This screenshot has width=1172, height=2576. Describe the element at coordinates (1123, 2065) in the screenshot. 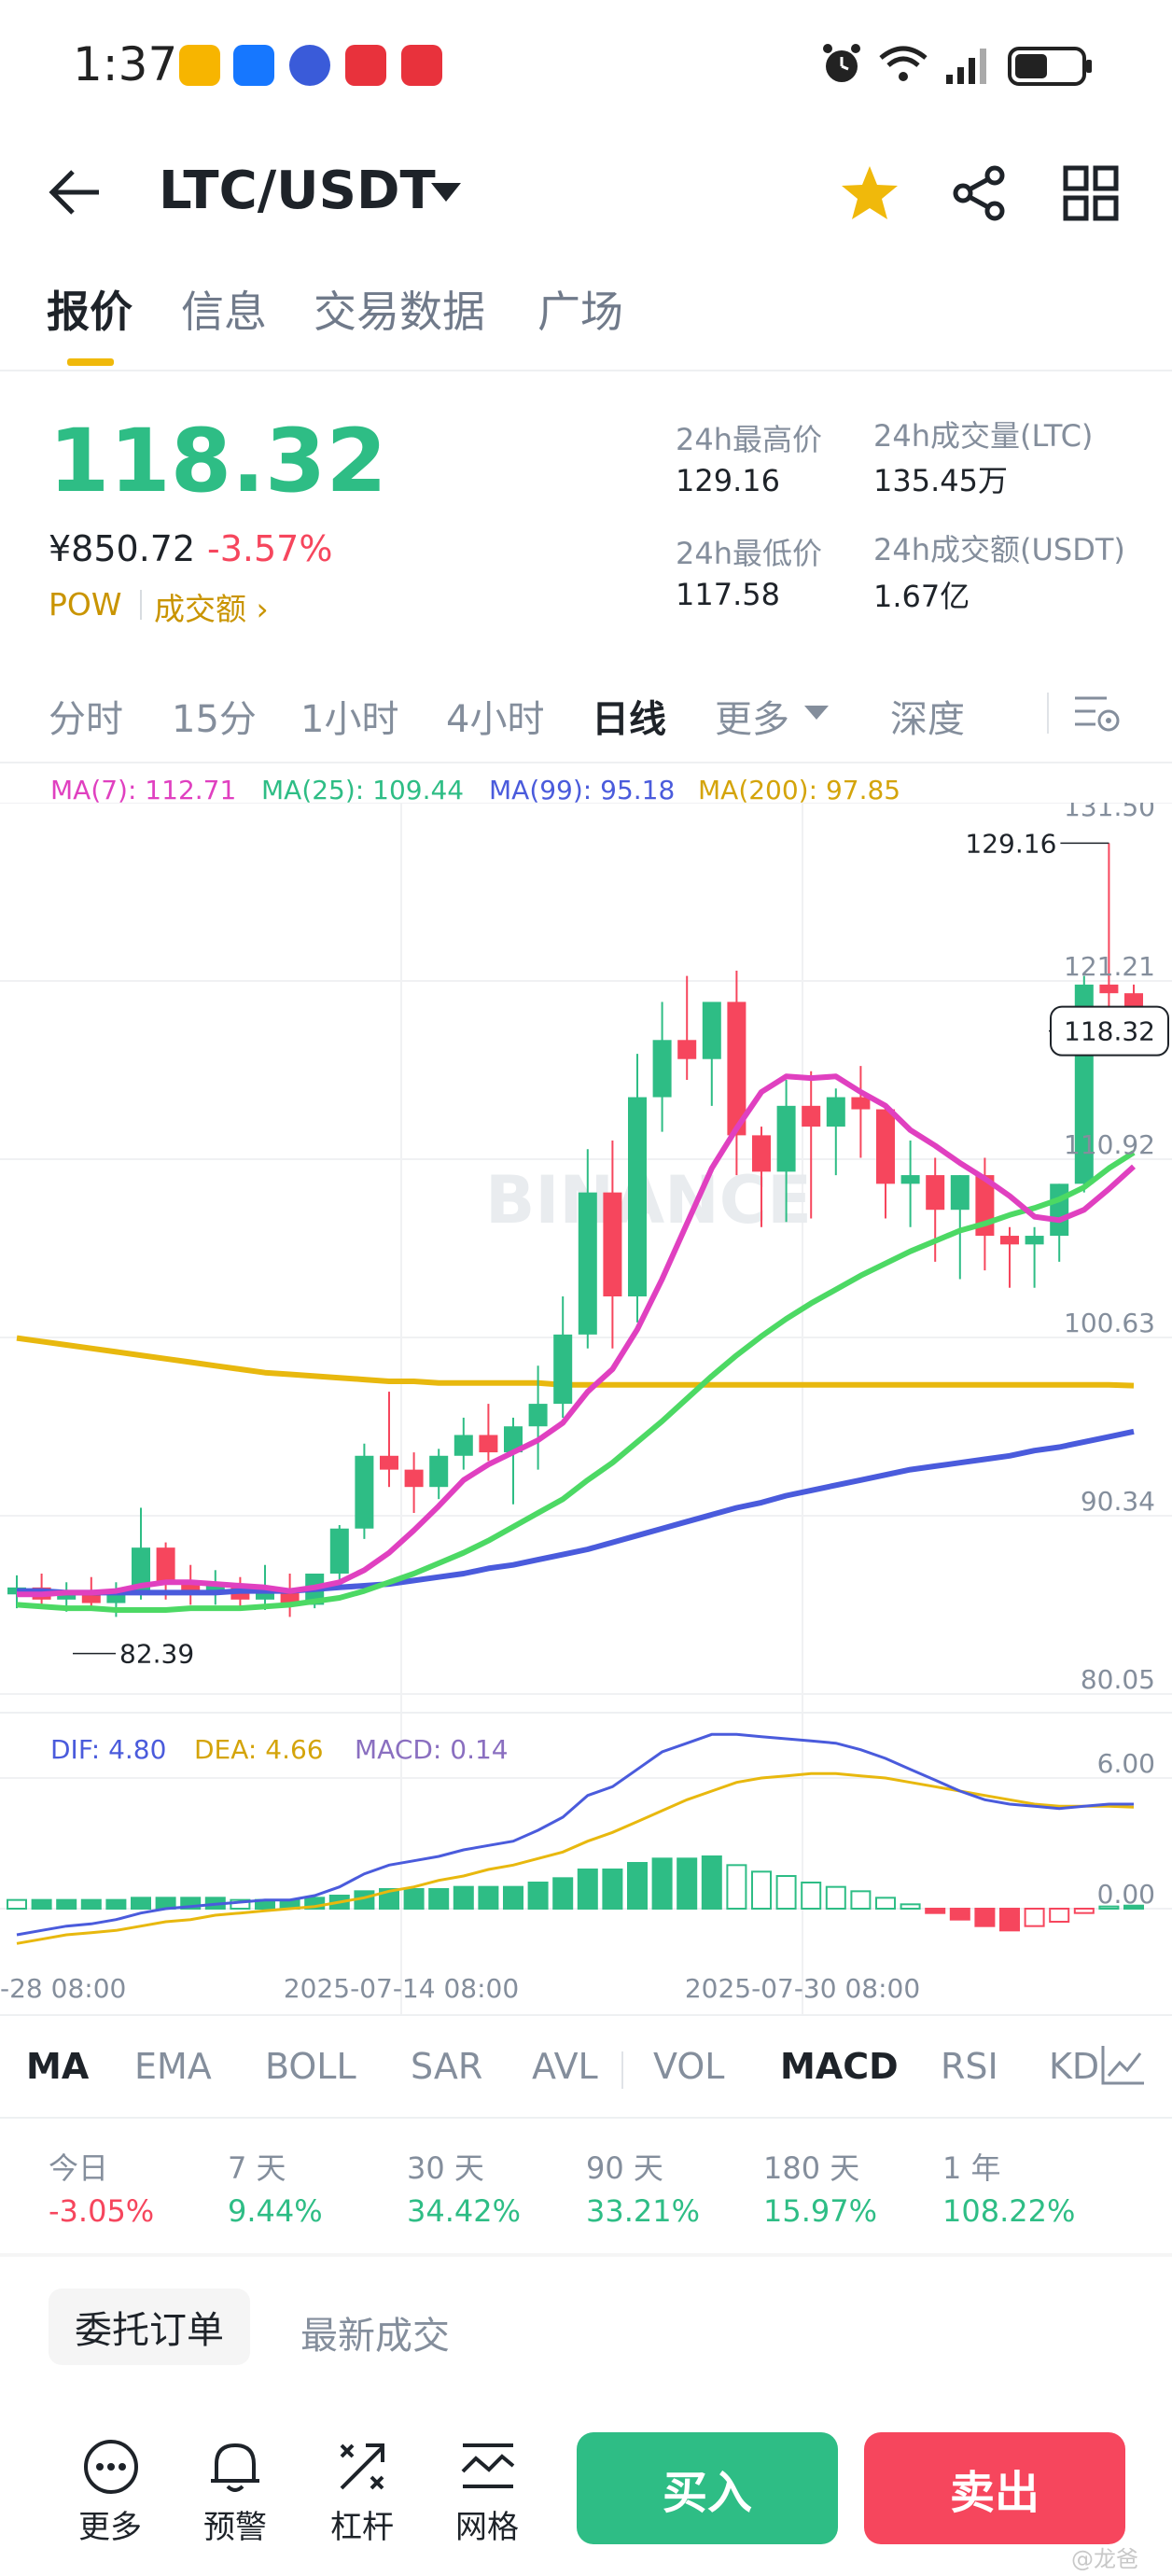

I see `indicator-settings-icon` at that location.